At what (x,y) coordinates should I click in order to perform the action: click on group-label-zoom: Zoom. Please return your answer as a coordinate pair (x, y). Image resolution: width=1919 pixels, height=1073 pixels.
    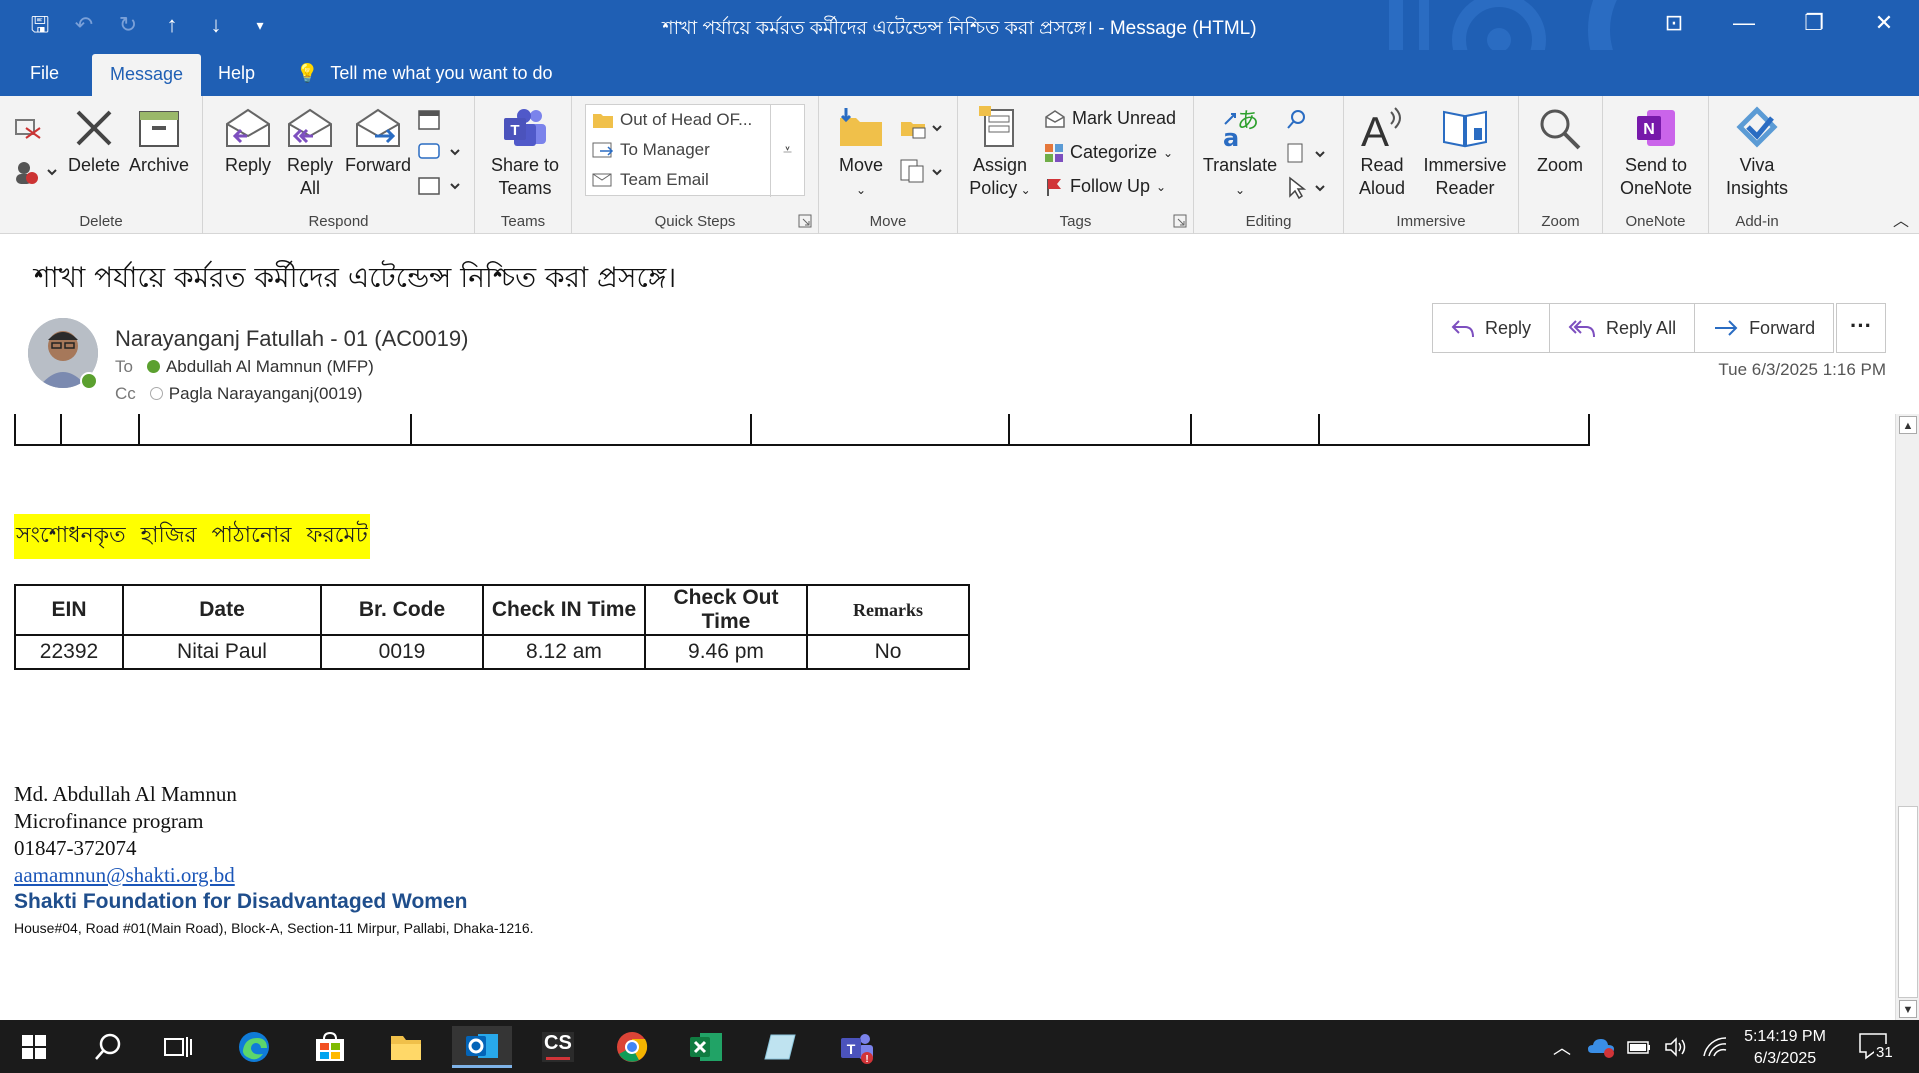
    Looking at the image, I should click on (1560, 221).